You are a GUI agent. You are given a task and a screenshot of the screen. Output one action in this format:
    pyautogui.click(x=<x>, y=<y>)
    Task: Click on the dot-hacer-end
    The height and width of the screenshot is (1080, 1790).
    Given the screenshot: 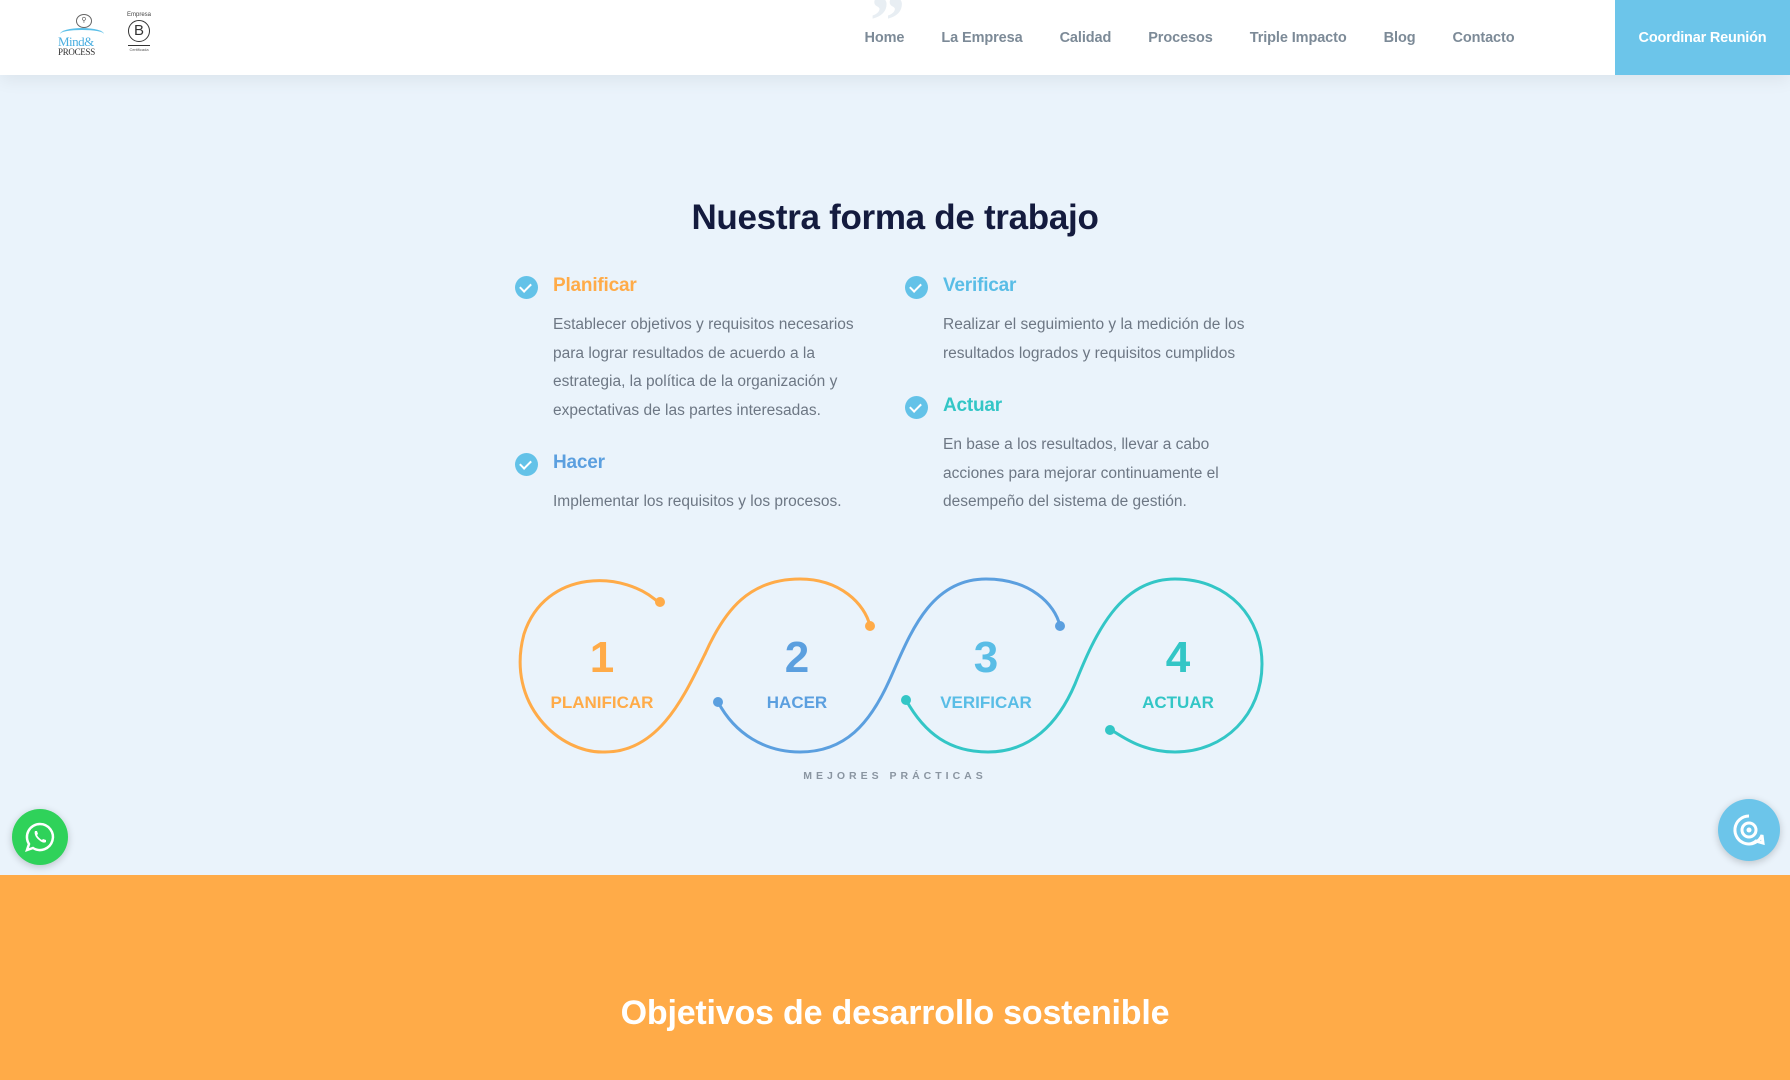 What is the action you would take?
    pyautogui.click(x=870, y=626)
    